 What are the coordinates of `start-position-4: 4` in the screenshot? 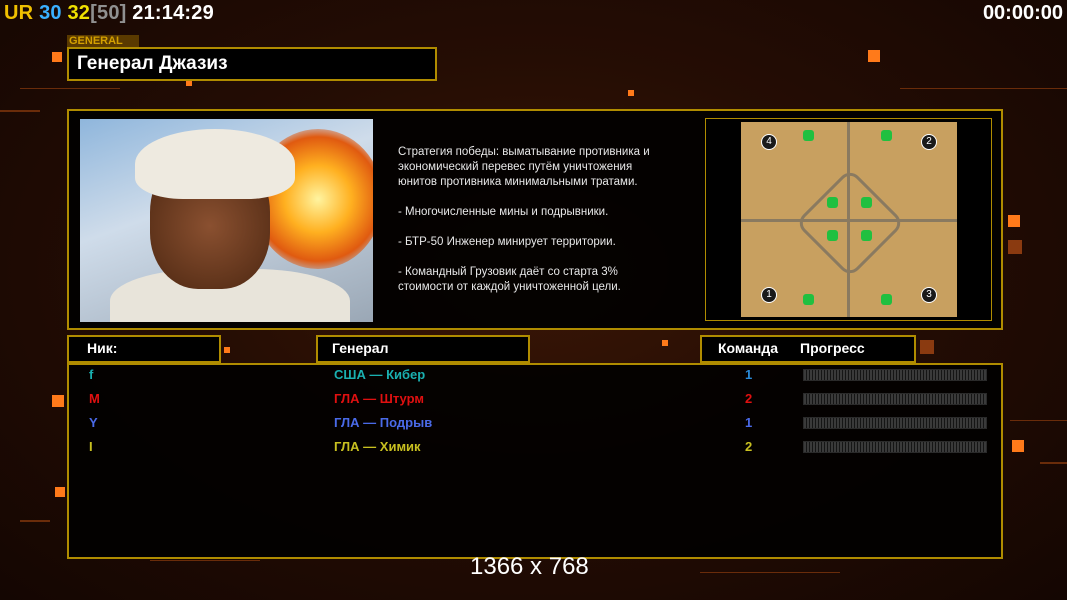 It's located at (769, 142).